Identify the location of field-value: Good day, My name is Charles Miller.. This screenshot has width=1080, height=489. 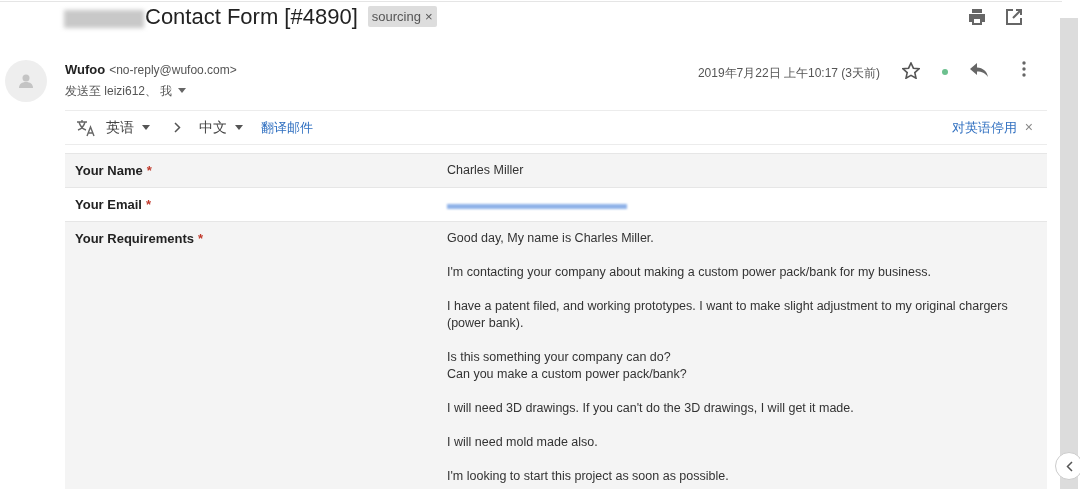
(551, 238).